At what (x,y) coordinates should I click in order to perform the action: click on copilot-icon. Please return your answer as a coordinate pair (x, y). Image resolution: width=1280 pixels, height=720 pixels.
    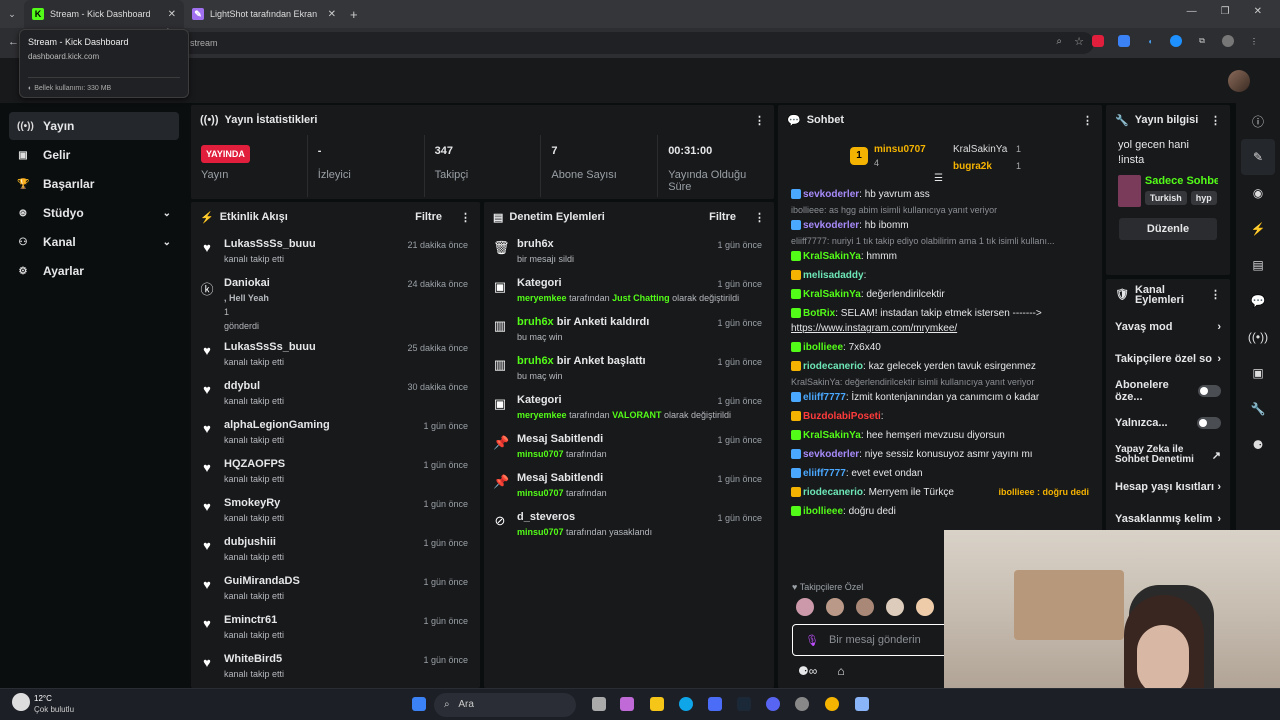
    Looking at the image, I should click on (627, 704).